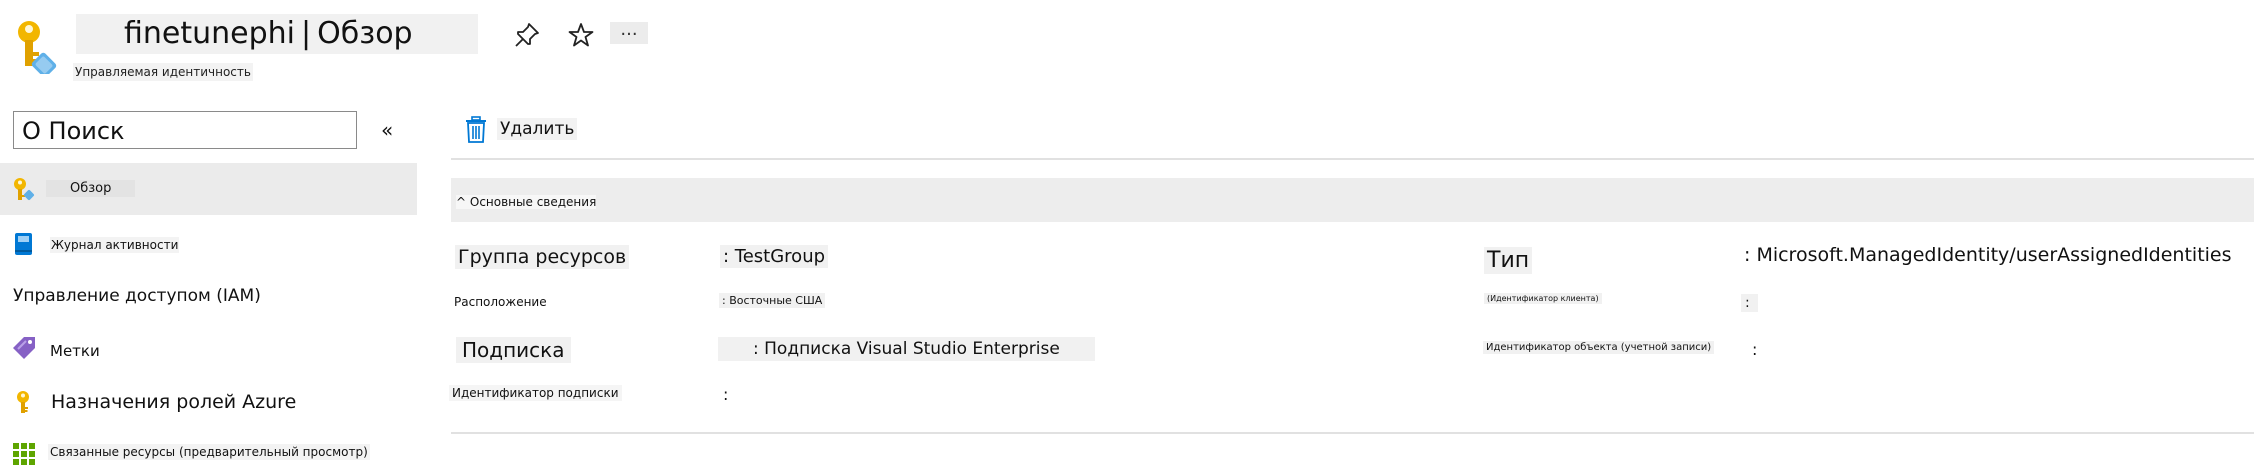  I want to click on toolbar-divider, so click(1352, 159).